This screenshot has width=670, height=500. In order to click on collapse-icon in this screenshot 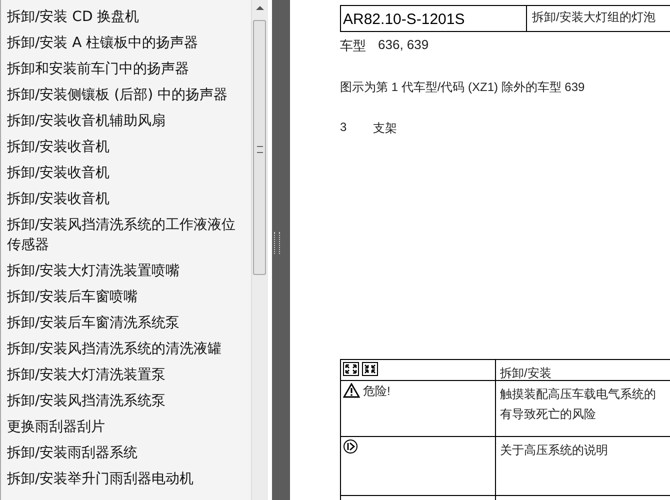, I will do `click(370, 369)`.